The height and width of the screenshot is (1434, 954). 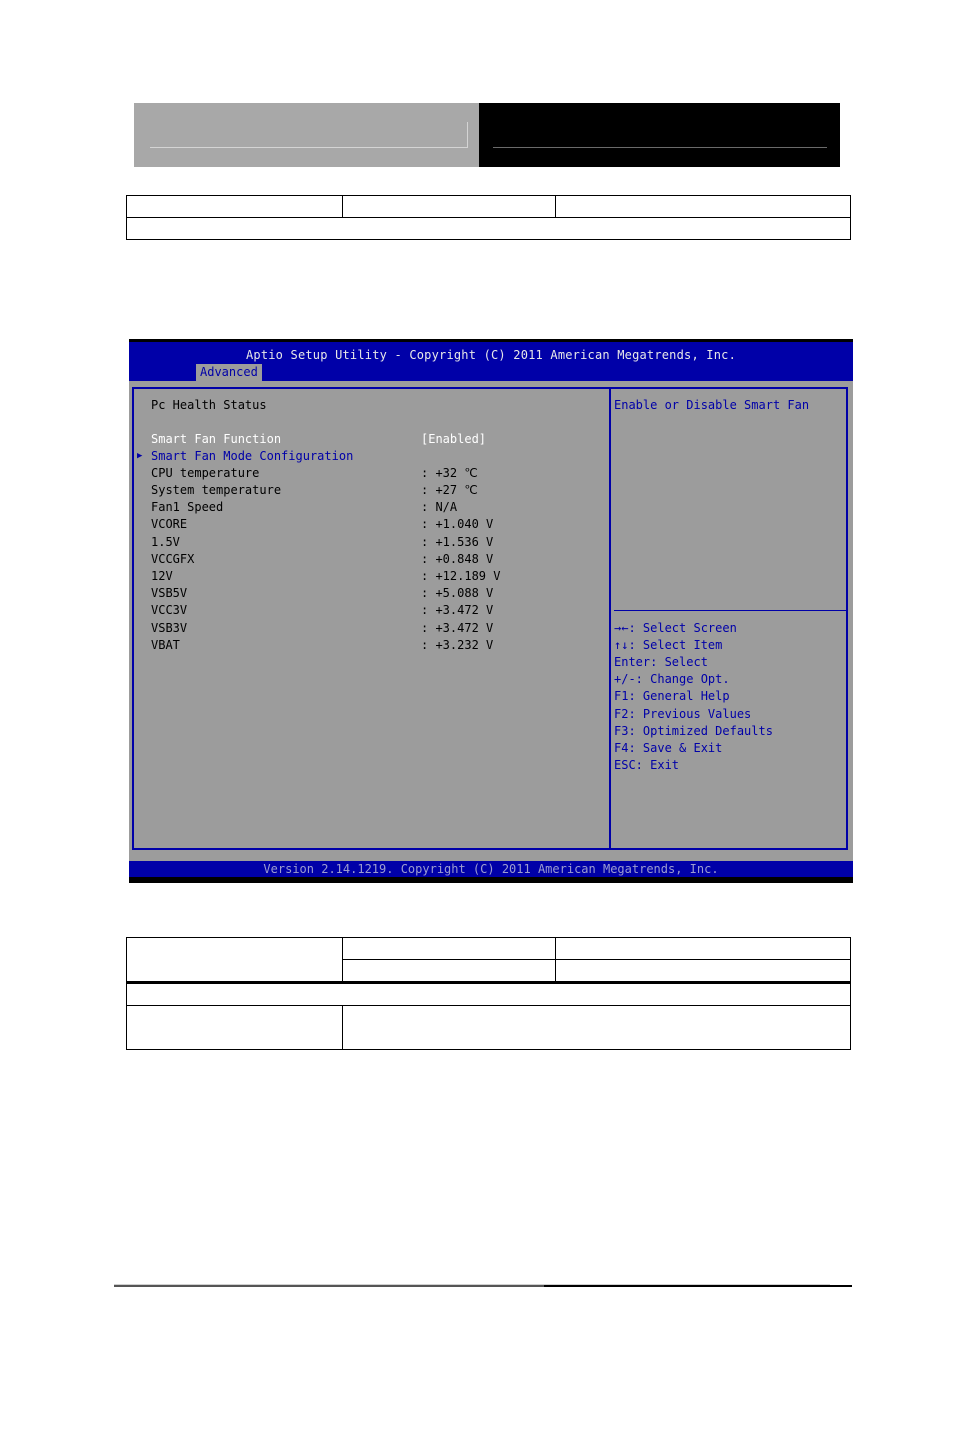 I want to click on tab-advanced: Advanced, so click(x=229, y=372).